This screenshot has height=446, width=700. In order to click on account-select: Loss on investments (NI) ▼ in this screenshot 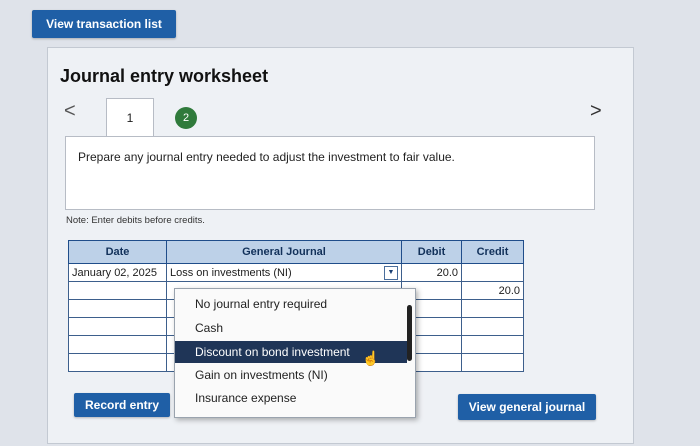, I will do `click(284, 272)`.